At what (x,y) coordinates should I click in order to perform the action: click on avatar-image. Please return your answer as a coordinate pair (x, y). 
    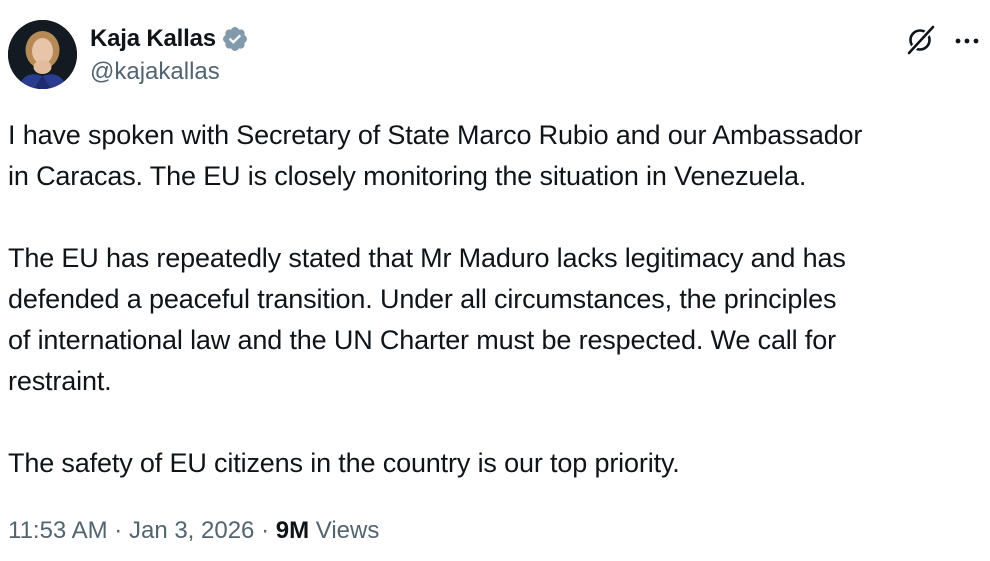
    Looking at the image, I should click on (42, 54).